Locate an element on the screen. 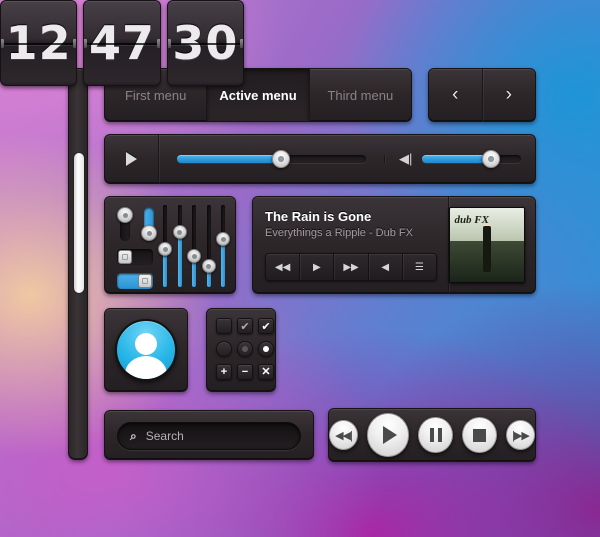 This screenshot has width=600, height=537. checkbox-unchecked is located at coordinates (224, 326).